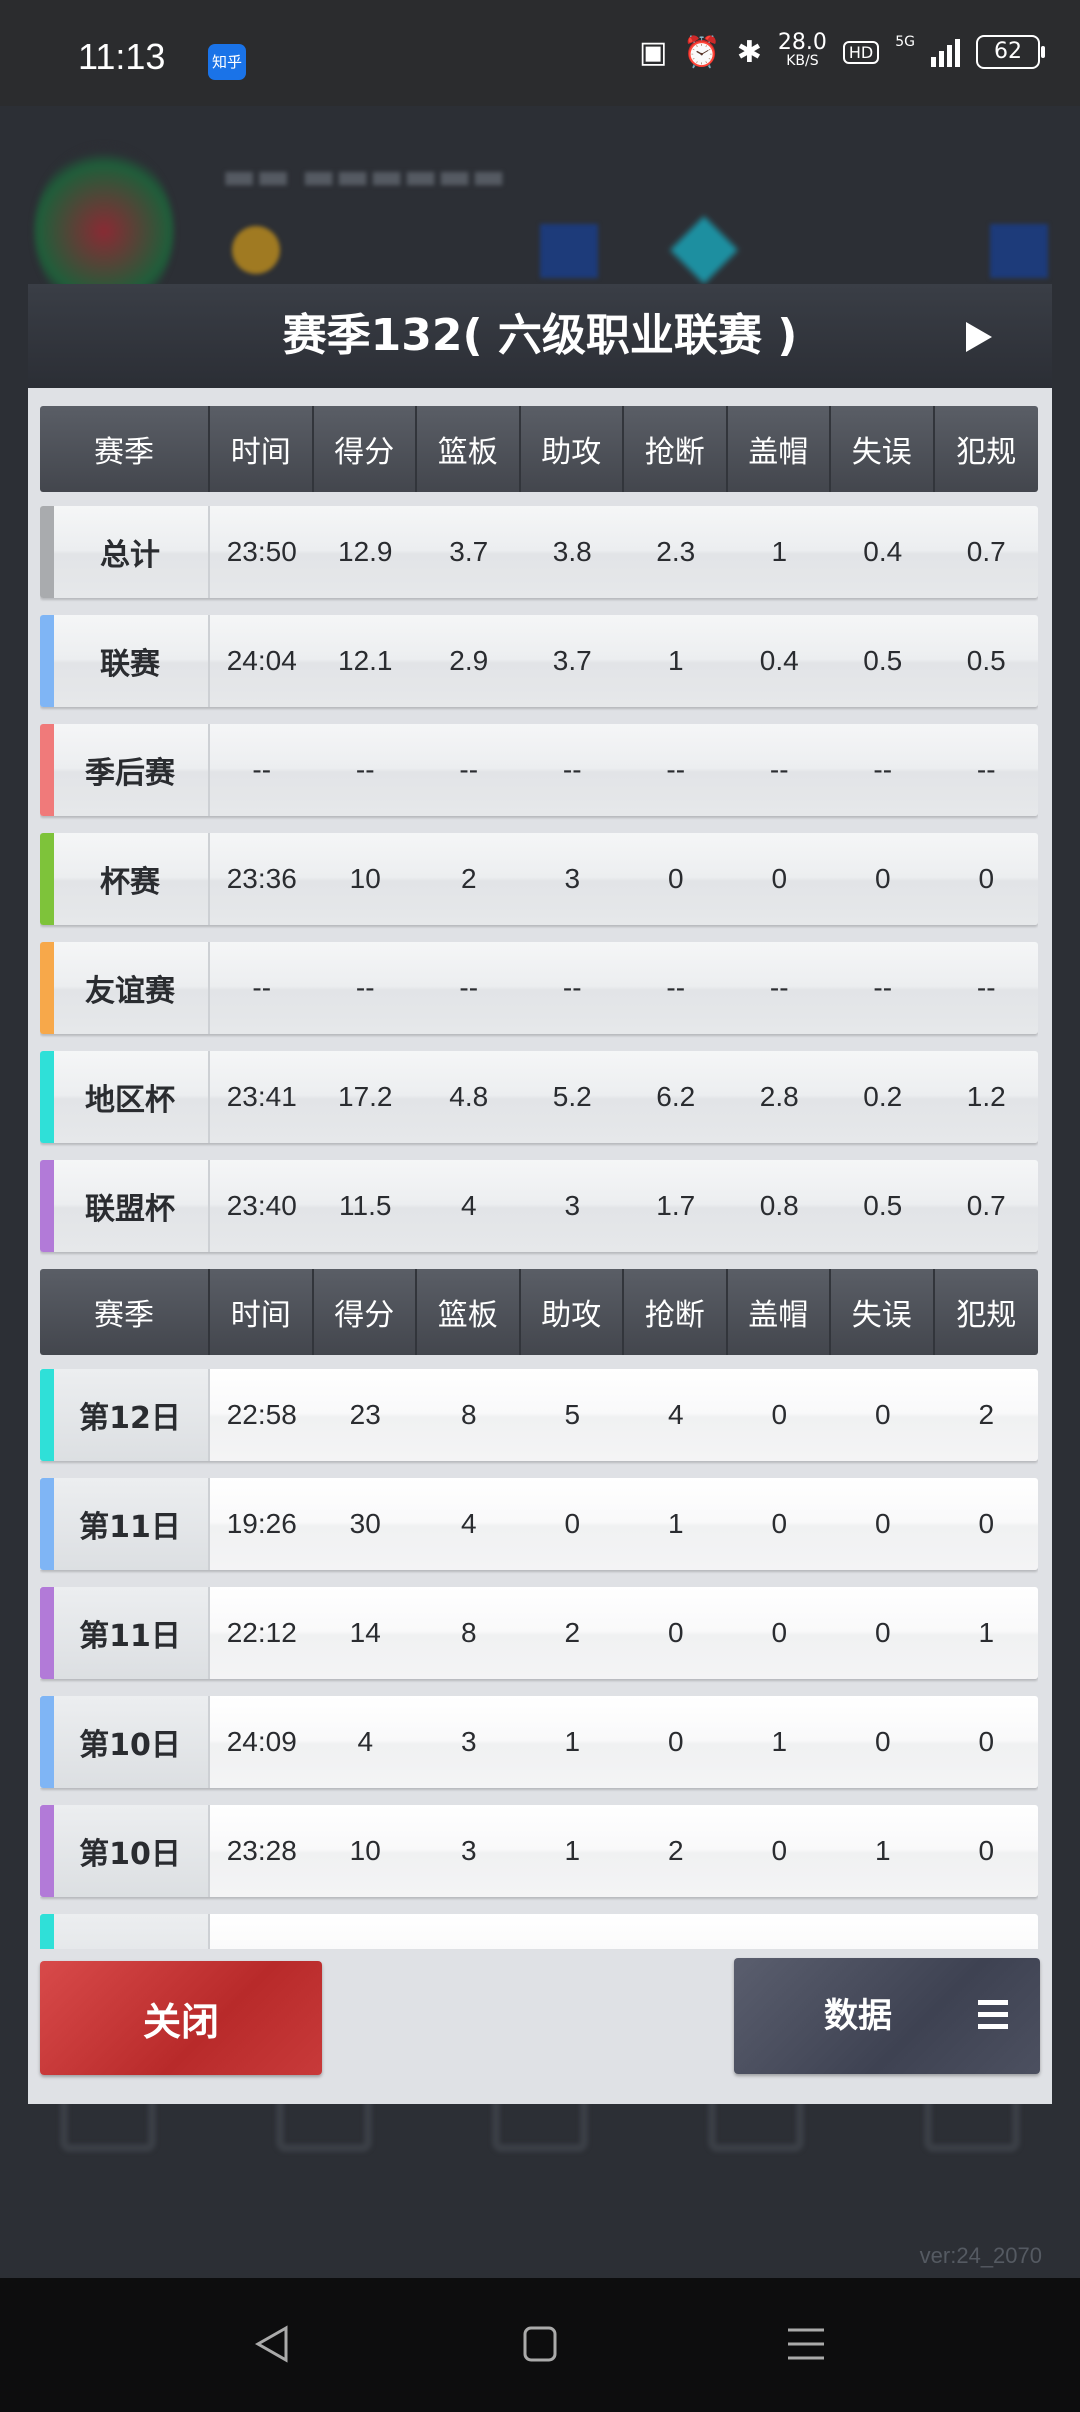  I want to click on signal-icon, so click(945, 52).